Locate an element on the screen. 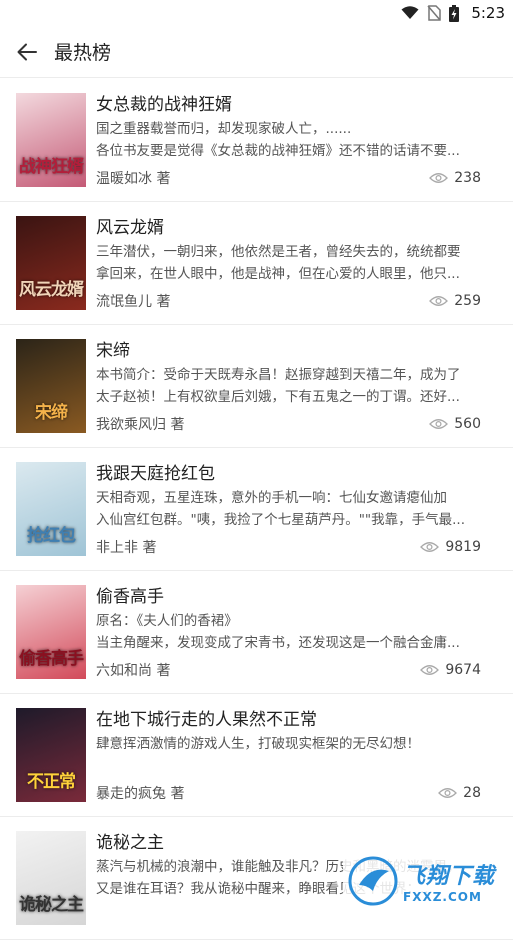  view-count: 28 is located at coordinates (459, 793).